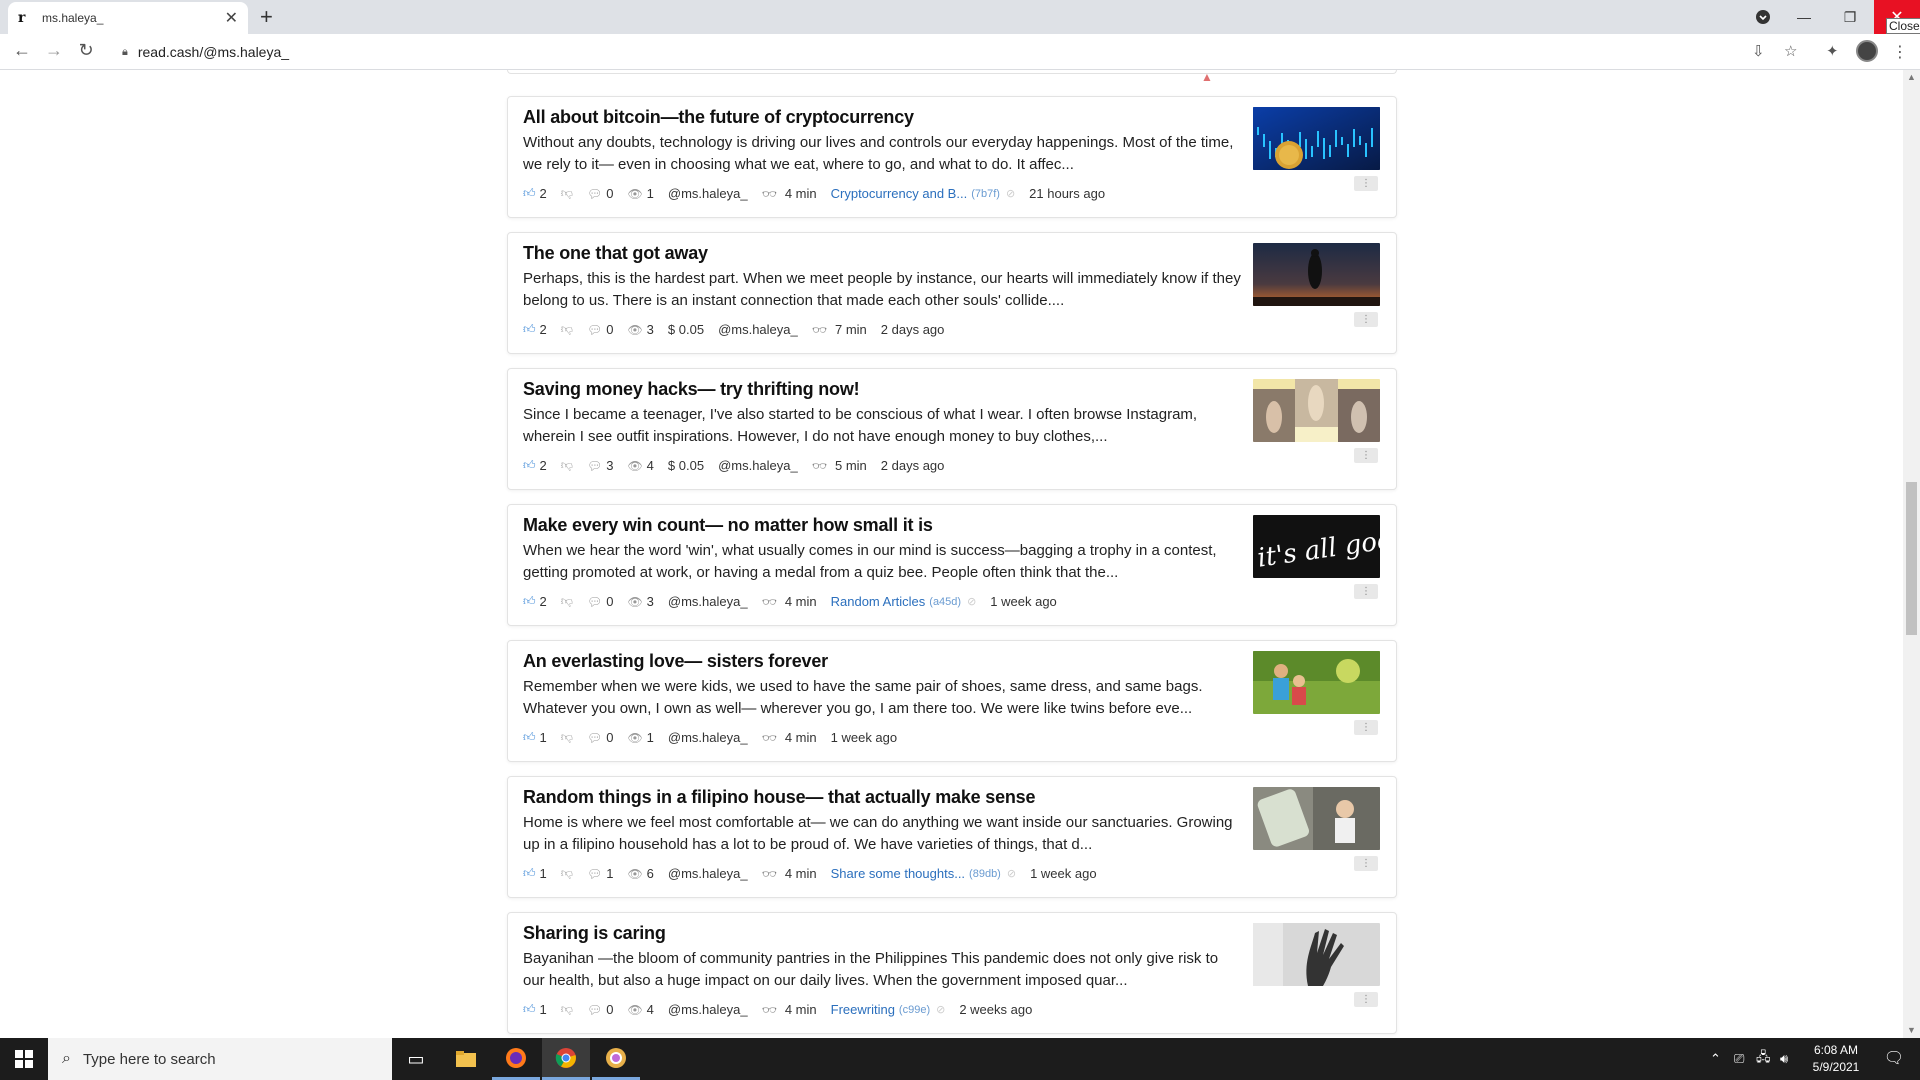  What do you see at coordinates (1316, 682) in the screenshot?
I see `kids-playing-image` at bounding box center [1316, 682].